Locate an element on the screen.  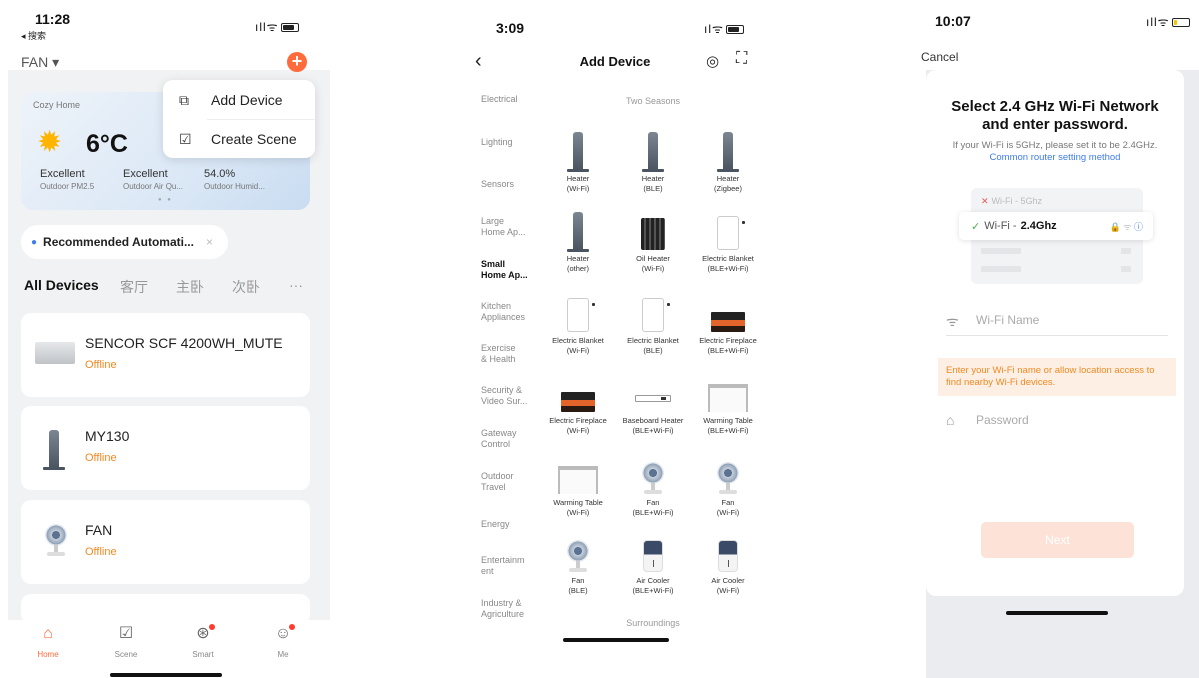
wifi-name-field: ᯤ Wi-Fi Name is located at coordinates (1057, 323).